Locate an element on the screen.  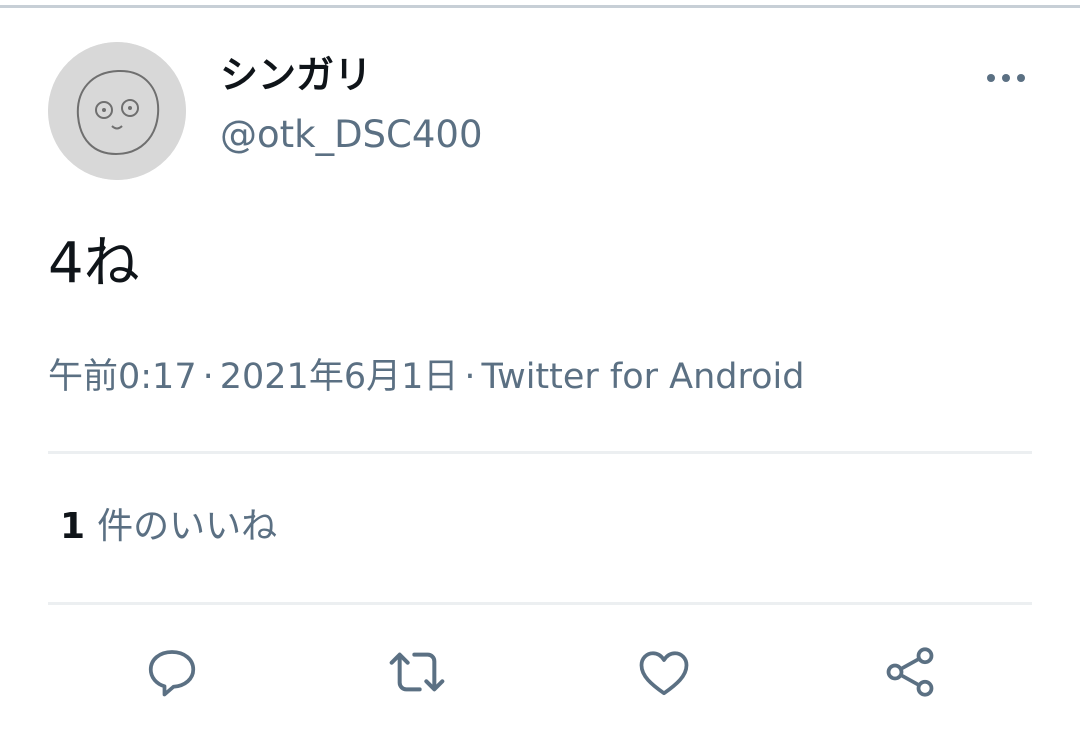
retweet-icon is located at coordinates (417, 672).